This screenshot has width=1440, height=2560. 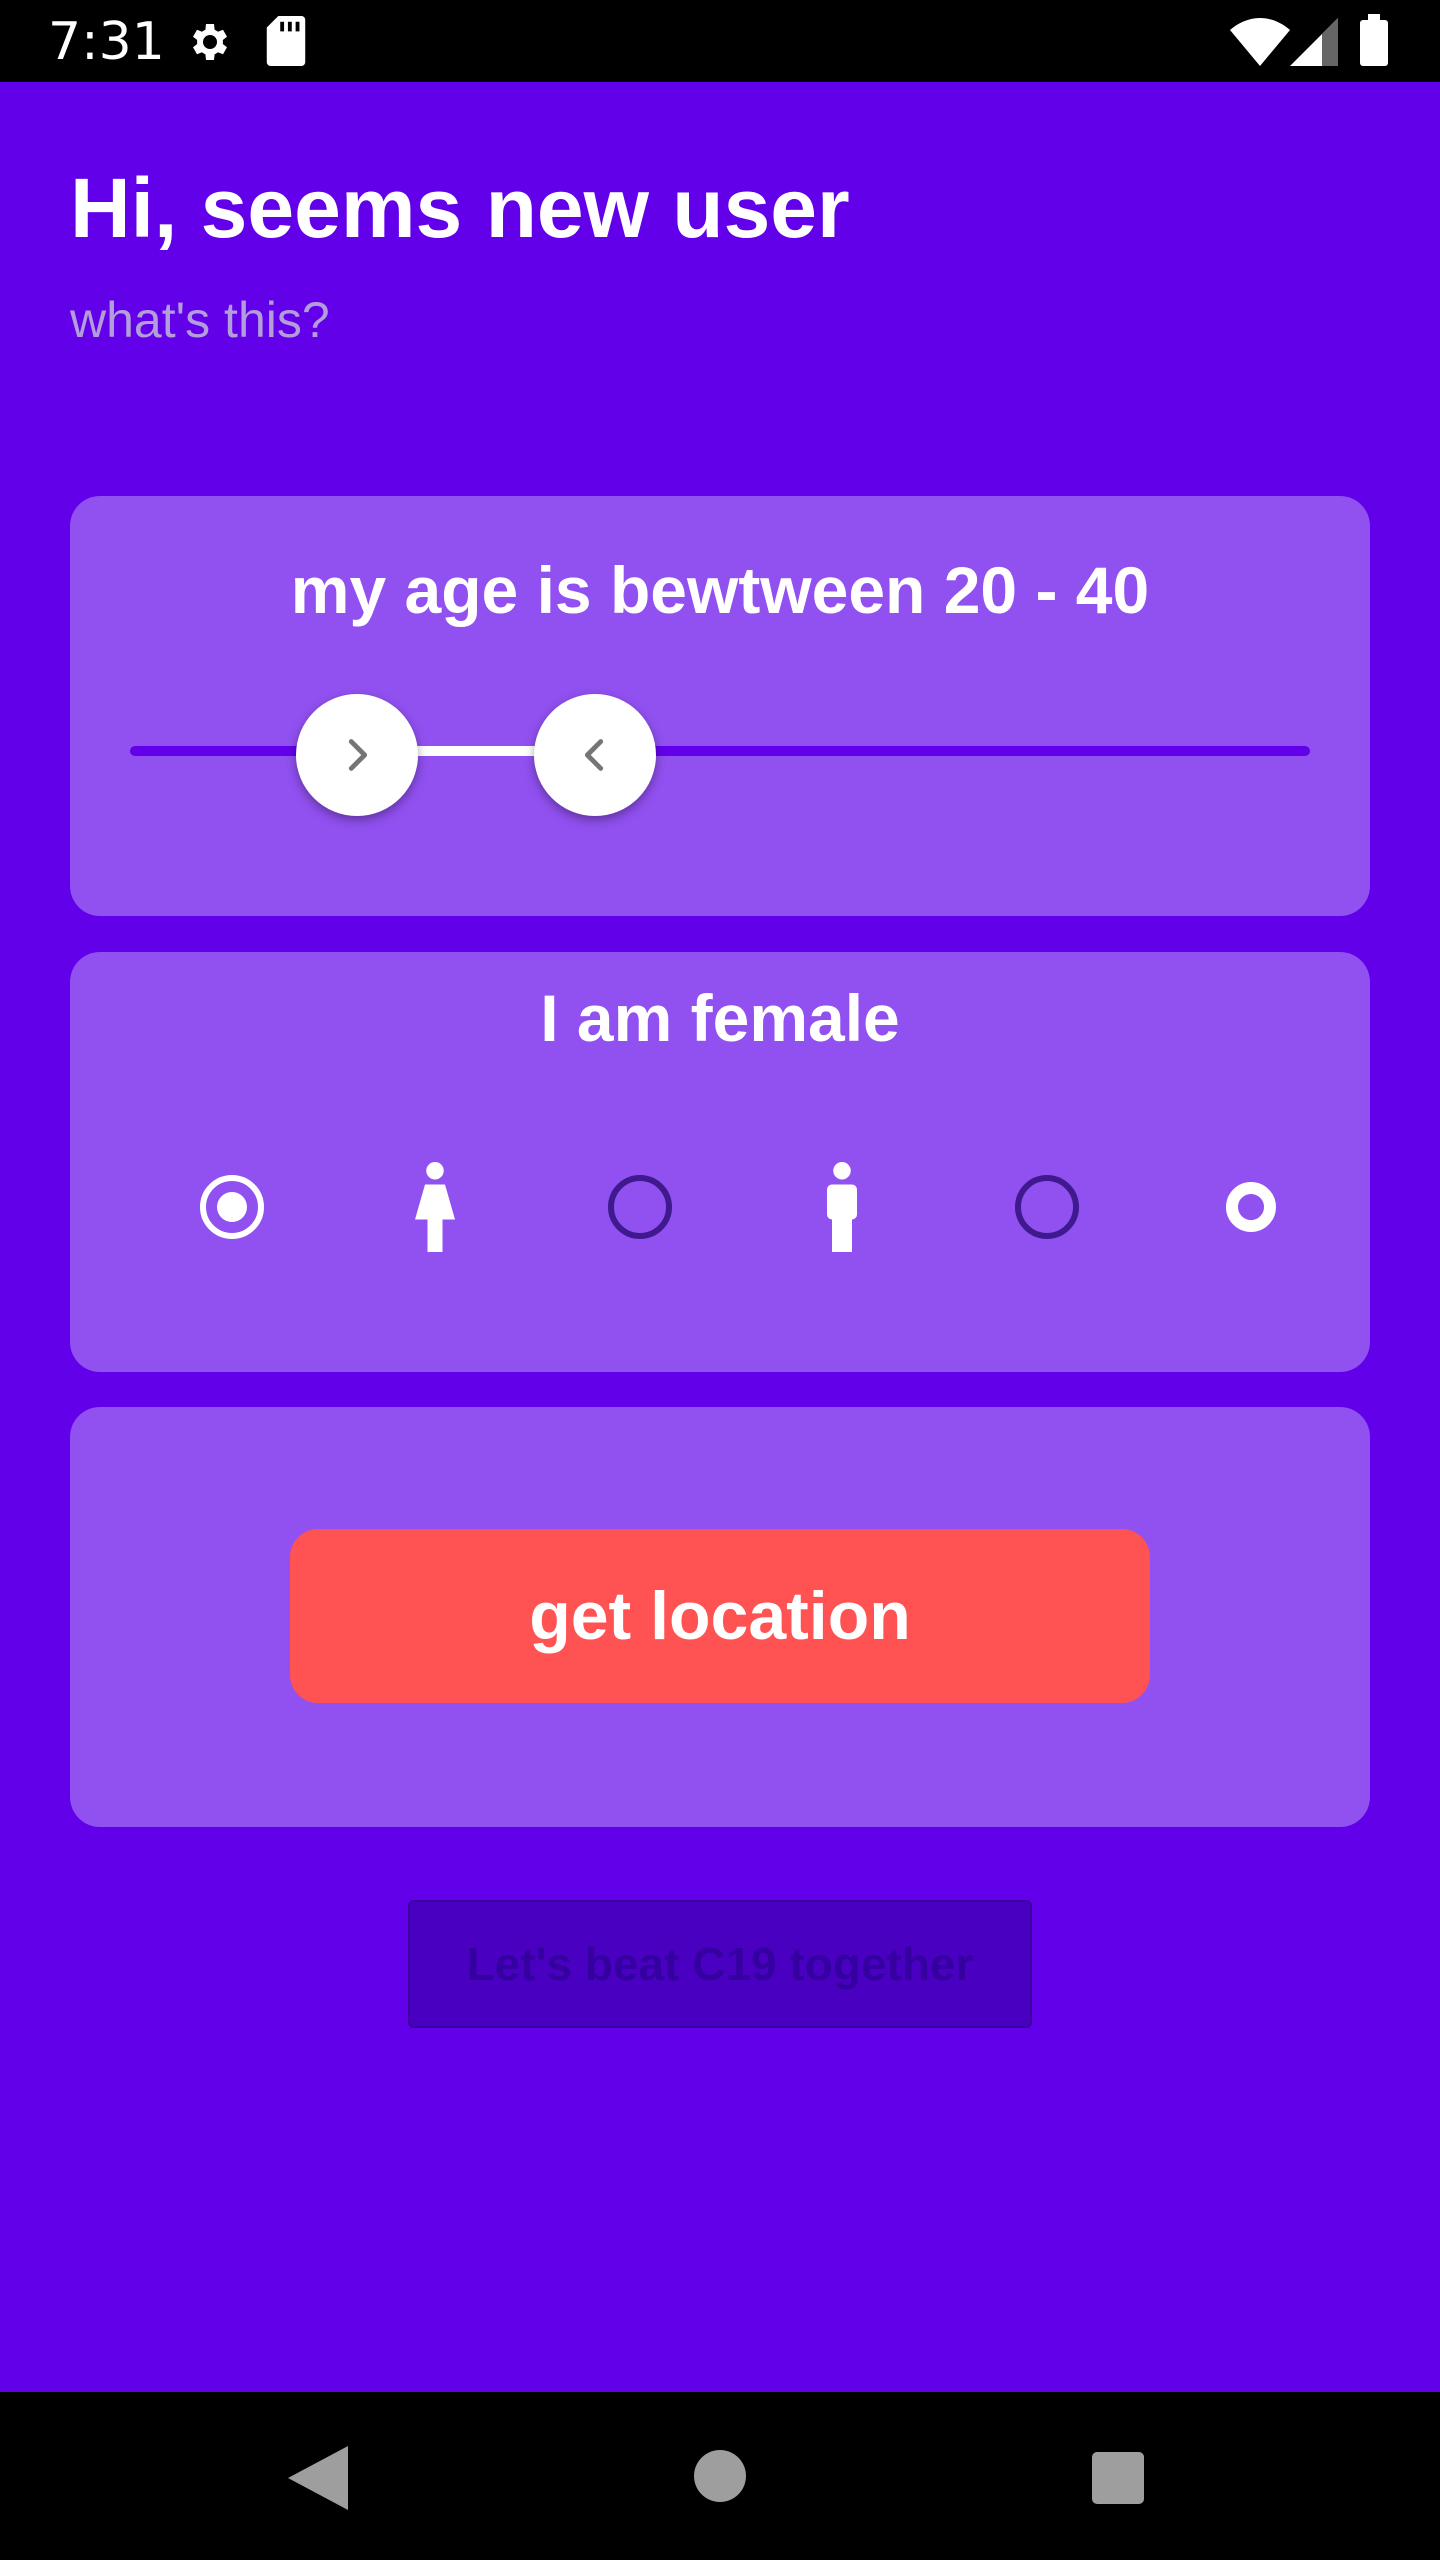 What do you see at coordinates (1118, 2478) in the screenshot?
I see `recents-icon` at bounding box center [1118, 2478].